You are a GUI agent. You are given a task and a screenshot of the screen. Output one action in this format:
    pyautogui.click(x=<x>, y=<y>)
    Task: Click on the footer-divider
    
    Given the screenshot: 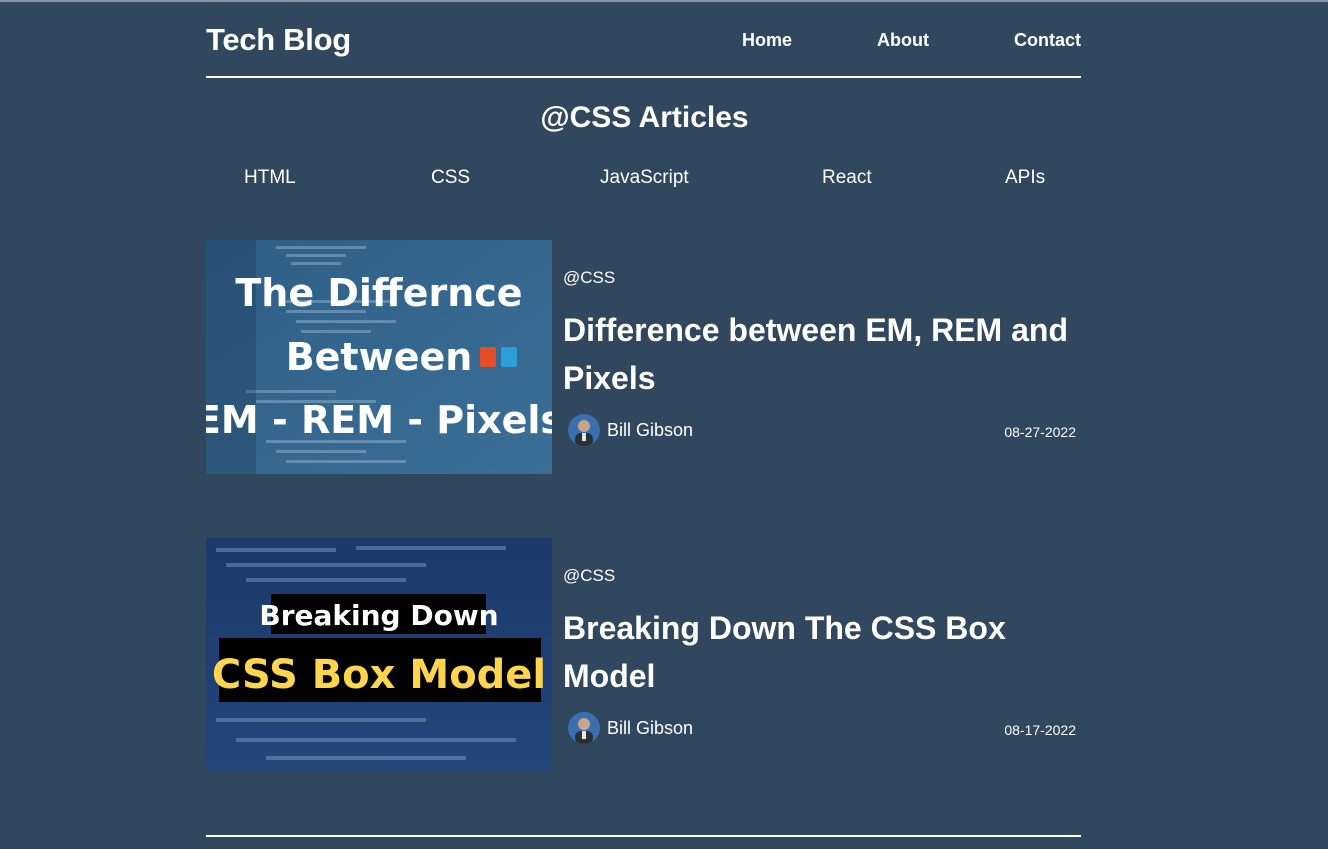 What is the action you would take?
    pyautogui.click(x=643, y=836)
    